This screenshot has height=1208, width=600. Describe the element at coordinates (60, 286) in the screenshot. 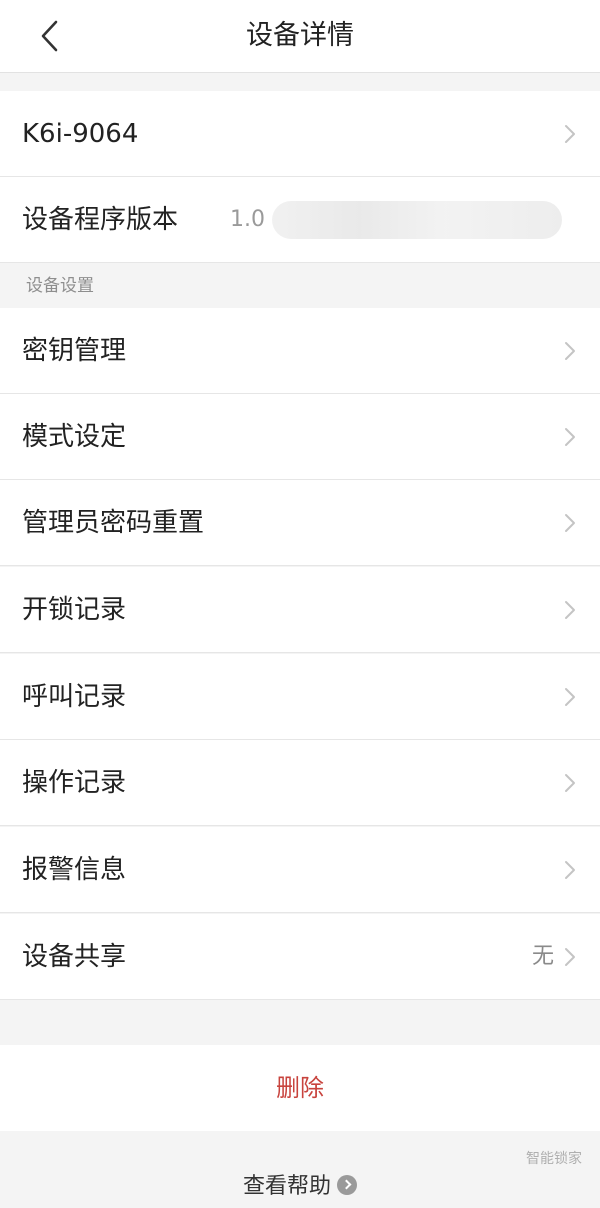

I see `section-title: 设备设置` at that location.